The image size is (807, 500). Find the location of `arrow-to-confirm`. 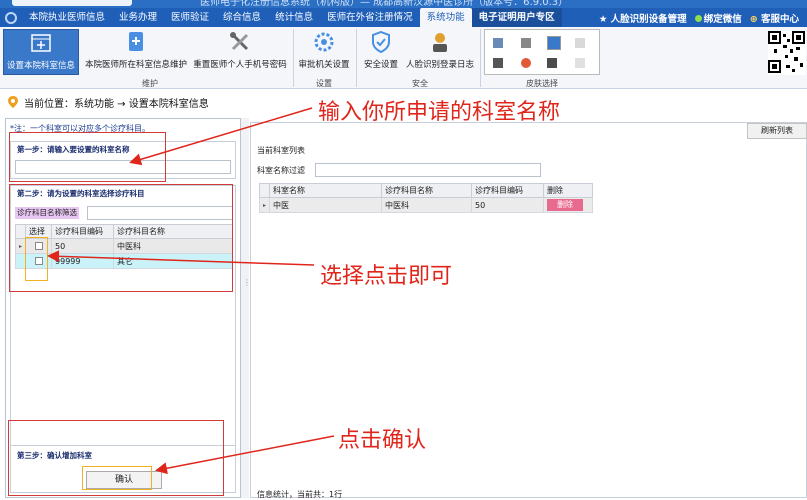

arrow-to-confirm is located at coordinates (245, 455).